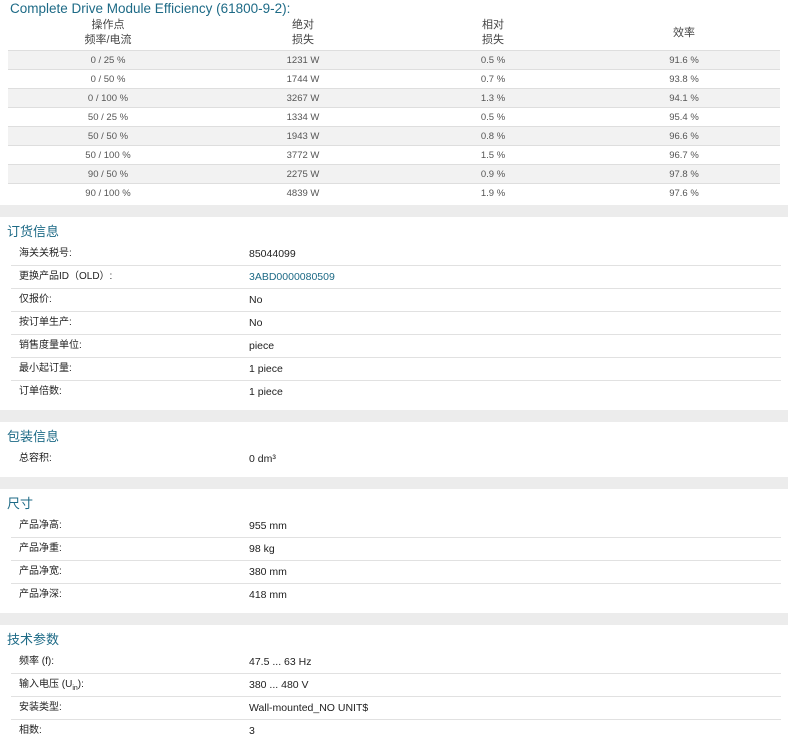 Image resolution: width=788 pixels, height=744 pixels. I want to click on cell: 2275 W, so click(303, 174).